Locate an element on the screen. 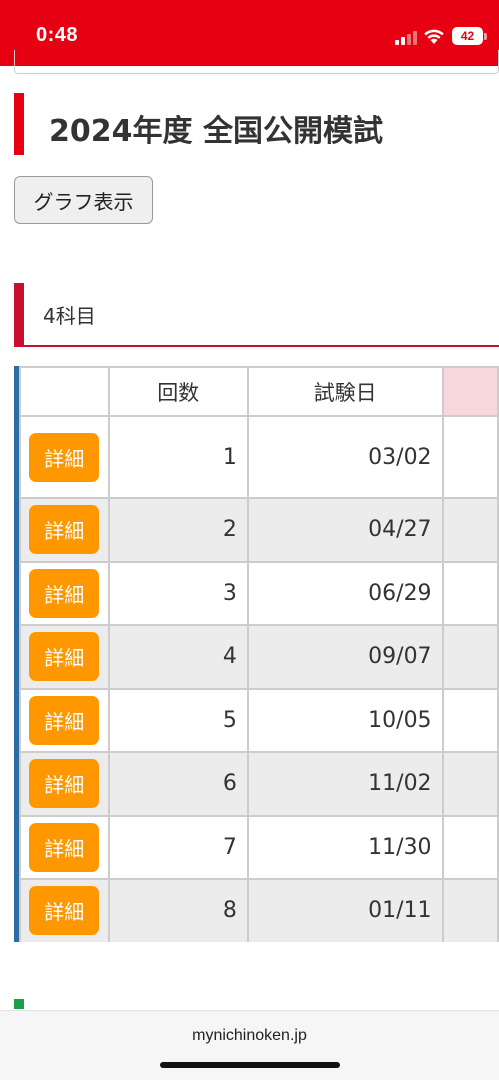 Image resolution: width=499 pixels, height=1080 pixels. table-row: 詳細 2 04/27 is located at coordinates (259, 530).